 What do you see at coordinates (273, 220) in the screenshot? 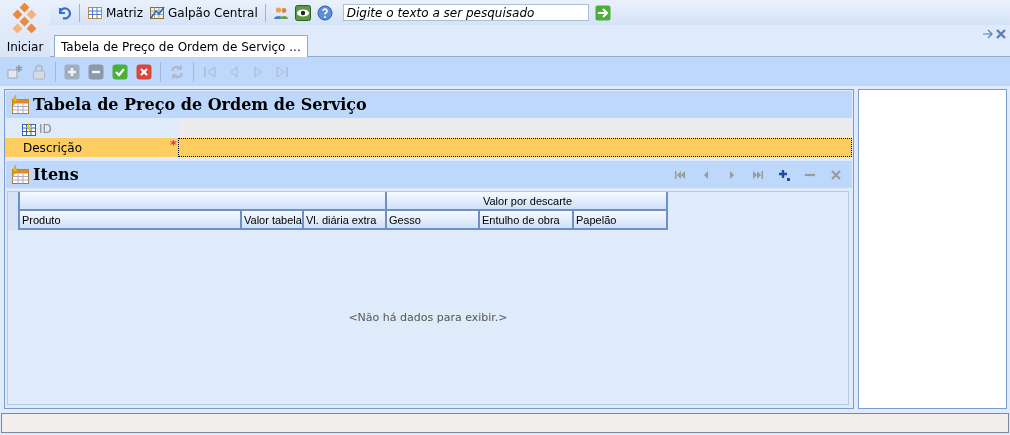
I see `column-header: Valor tabela` at bounding box center [273, 220].